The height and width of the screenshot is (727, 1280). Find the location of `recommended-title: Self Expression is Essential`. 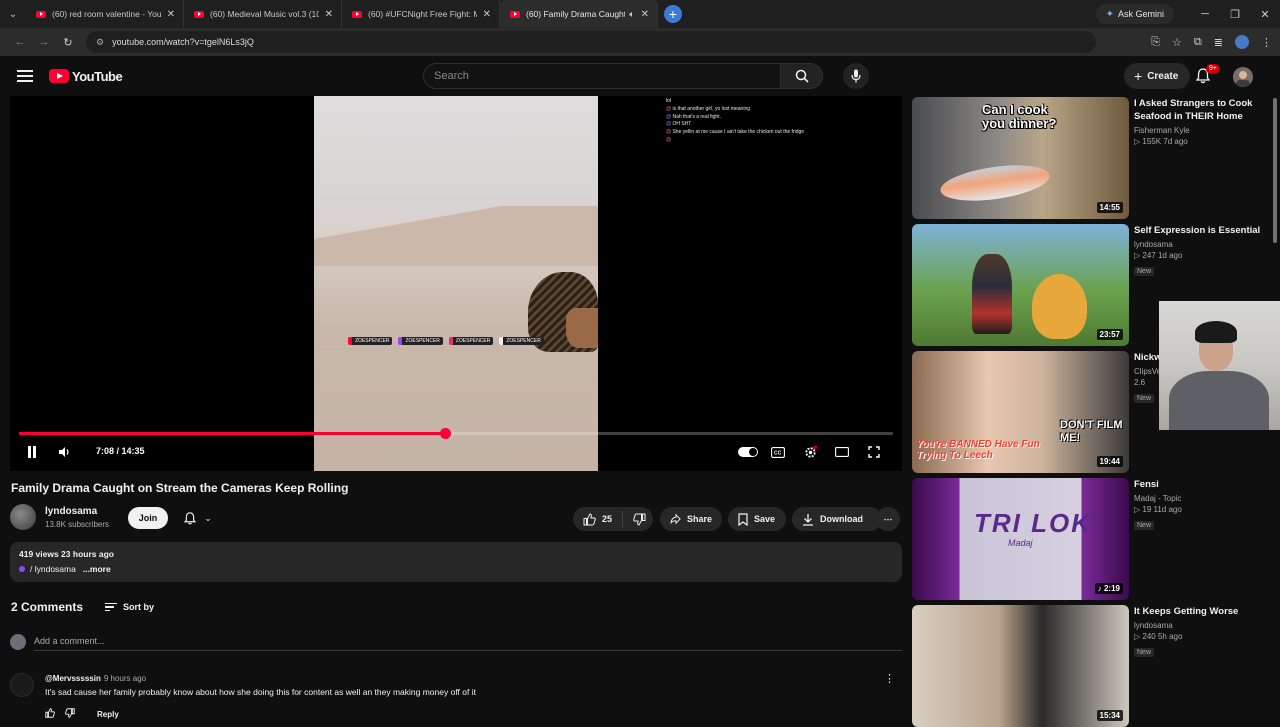

recommended-title: Self Expression is Essential is located at coordinates (1199, 230).